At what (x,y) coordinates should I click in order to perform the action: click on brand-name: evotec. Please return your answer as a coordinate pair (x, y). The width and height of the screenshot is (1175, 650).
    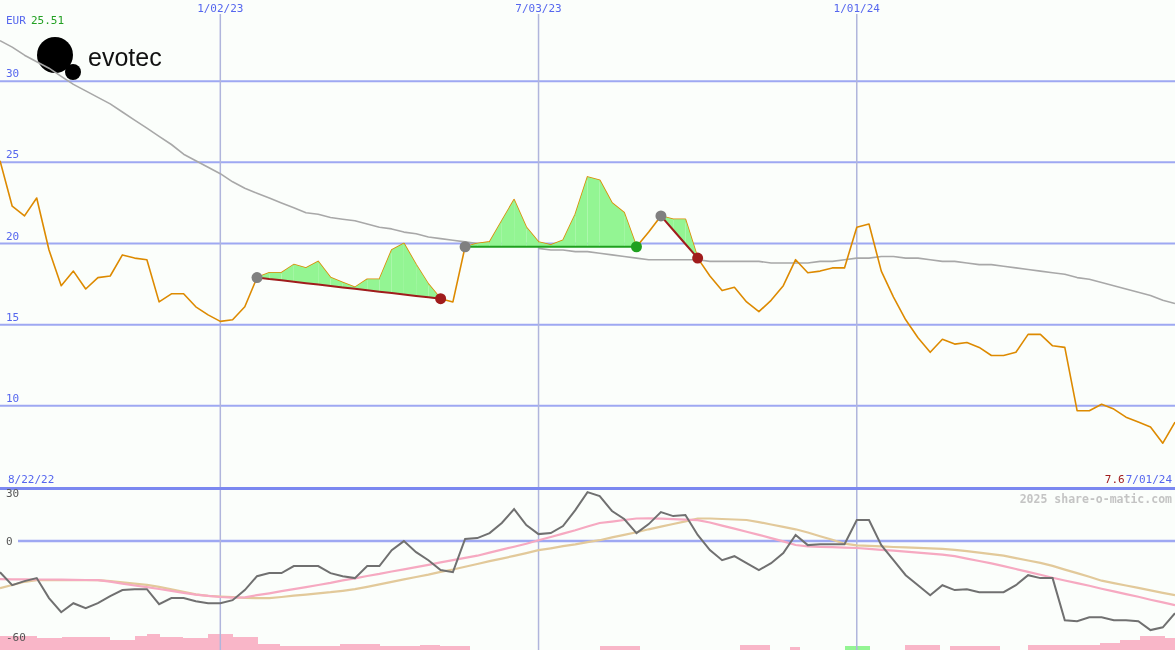
    Looking at the image, I should click on (125, 57).